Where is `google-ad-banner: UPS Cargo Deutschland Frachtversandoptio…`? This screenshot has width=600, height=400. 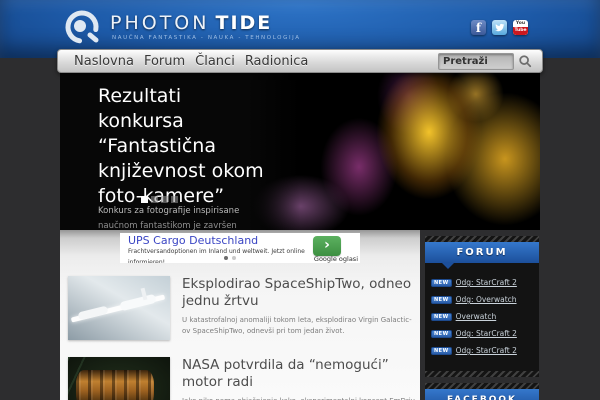
google-ad-banner: UPS Cargo Deutschland Frachtversandoptio… is located at coordinates (240, 248).